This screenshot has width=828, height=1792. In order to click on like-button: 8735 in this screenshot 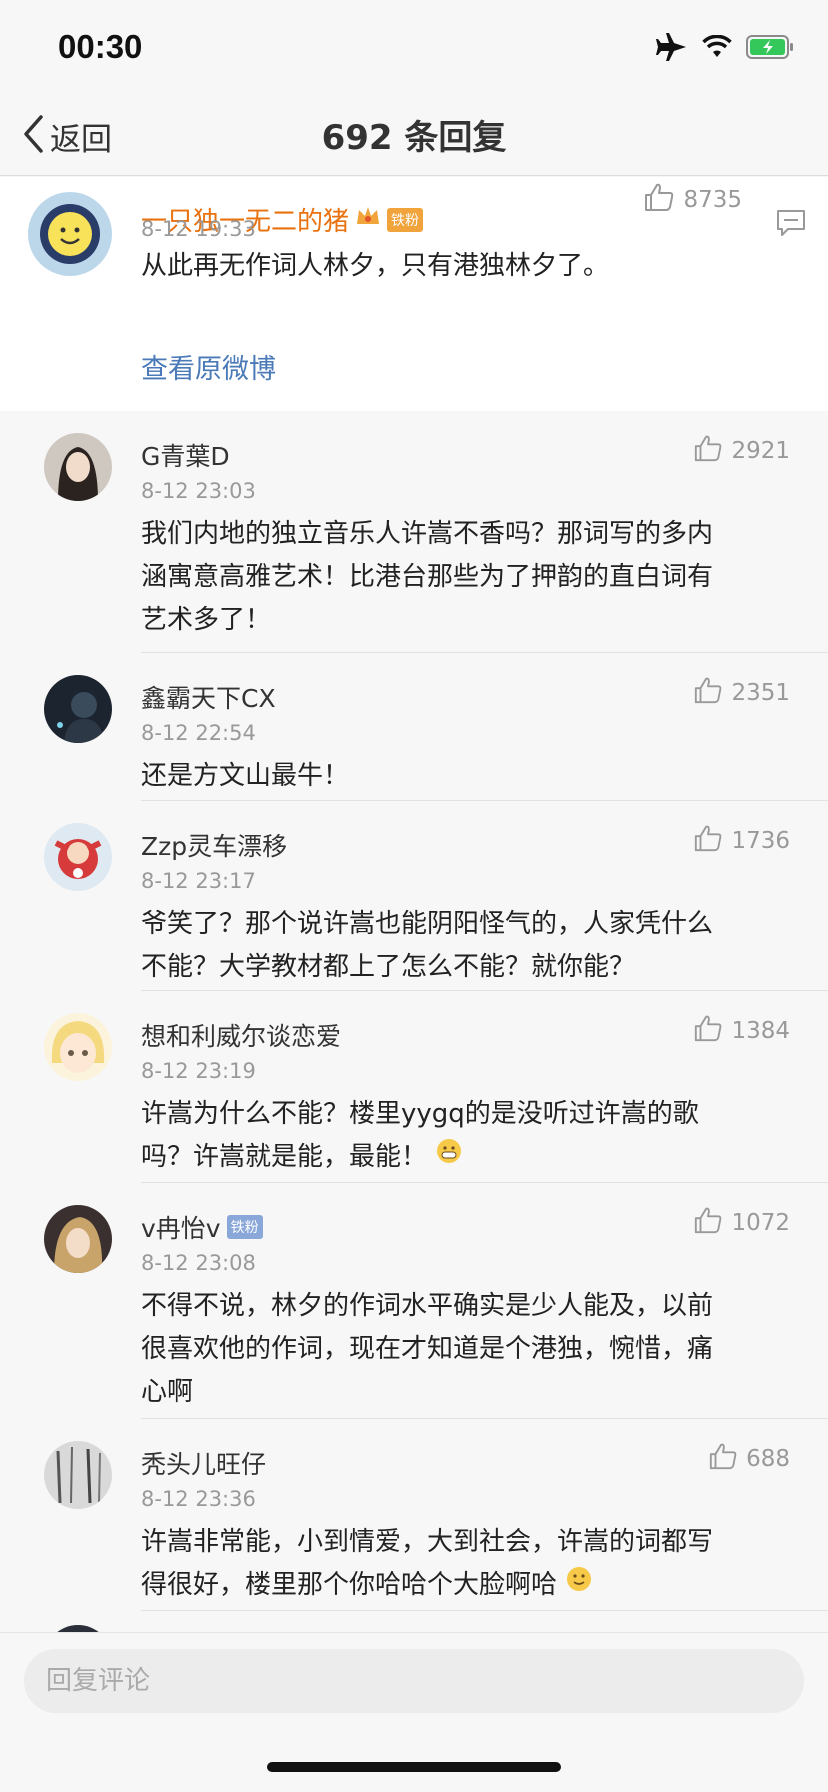, I will do `click(692, 200)`.